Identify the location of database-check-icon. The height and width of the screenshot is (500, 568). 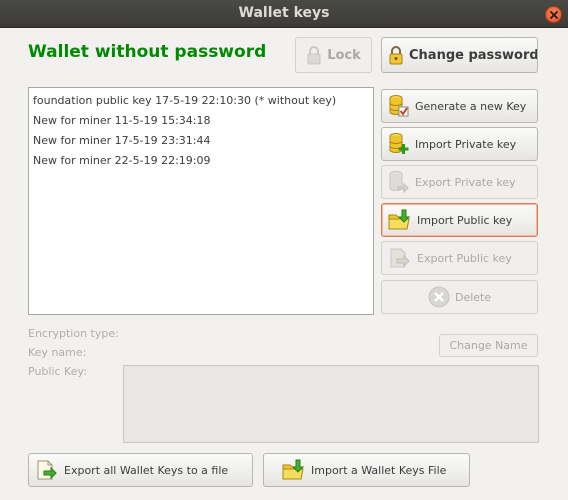
(399, 106).